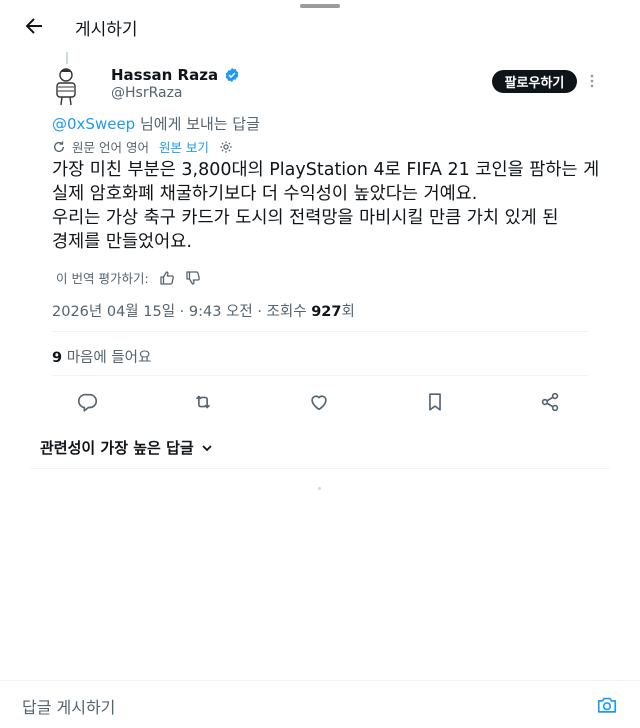  Describe the element at coordinates (164, 75) in the screenshot. I see `author-name: Hassan Raza` at that location.